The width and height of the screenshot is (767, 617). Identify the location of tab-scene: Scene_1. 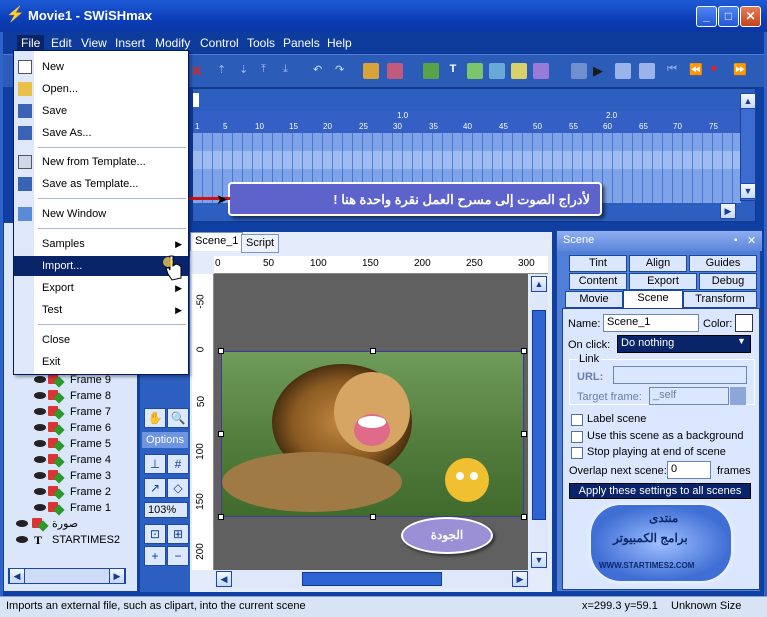
(217, 241).